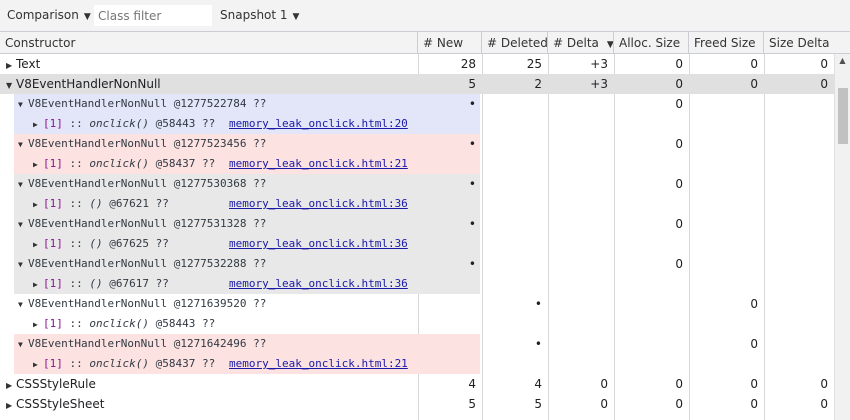  Describe the element at coordinates (56, 384) in the screenshot. I see `class-name: CSSStyleRule` at that location.